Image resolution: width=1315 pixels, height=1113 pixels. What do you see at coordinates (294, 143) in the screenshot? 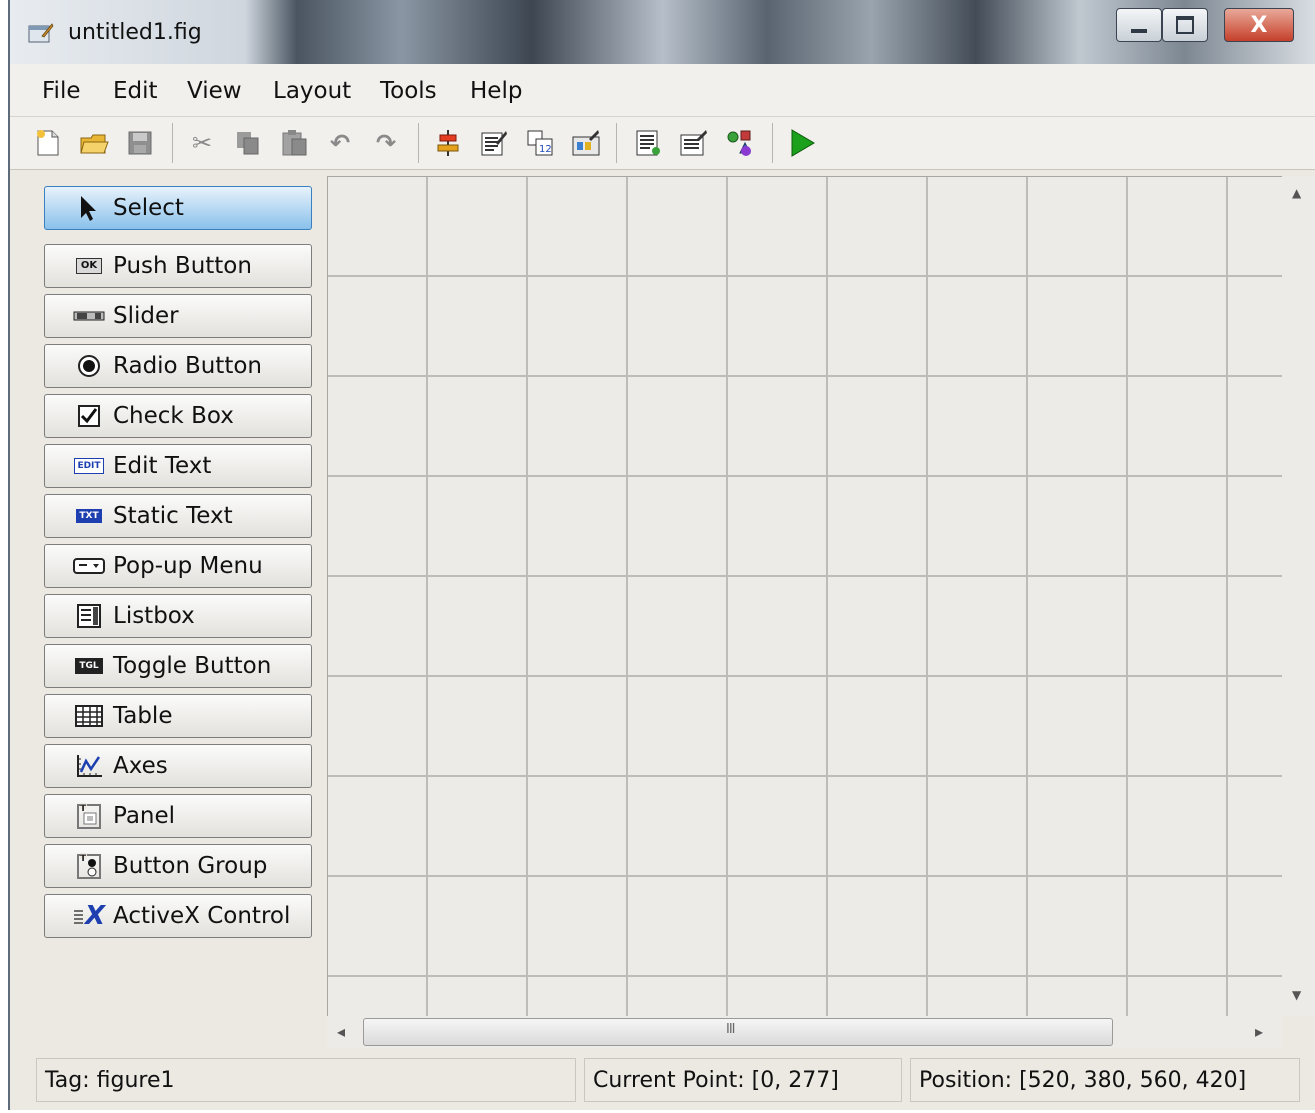
I see `paste-icon` at bounding box center [294, 143].